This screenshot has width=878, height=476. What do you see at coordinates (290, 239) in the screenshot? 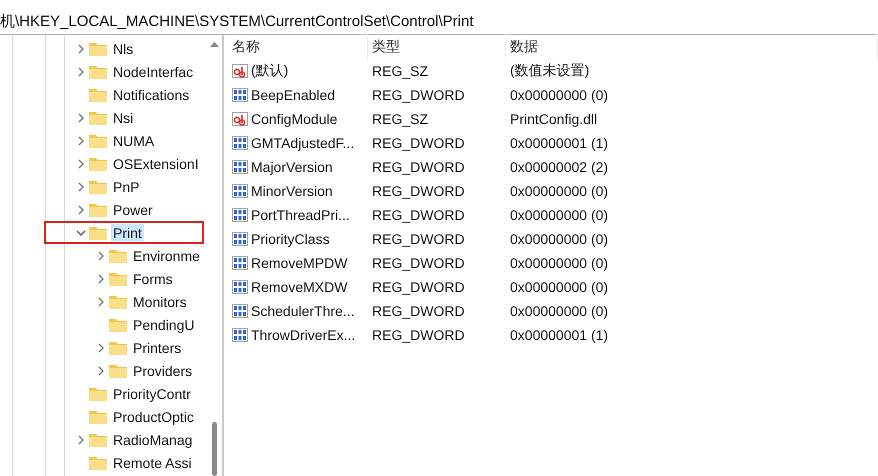
I see `value-name: PriorityClass` at bounding box center [290, 239].